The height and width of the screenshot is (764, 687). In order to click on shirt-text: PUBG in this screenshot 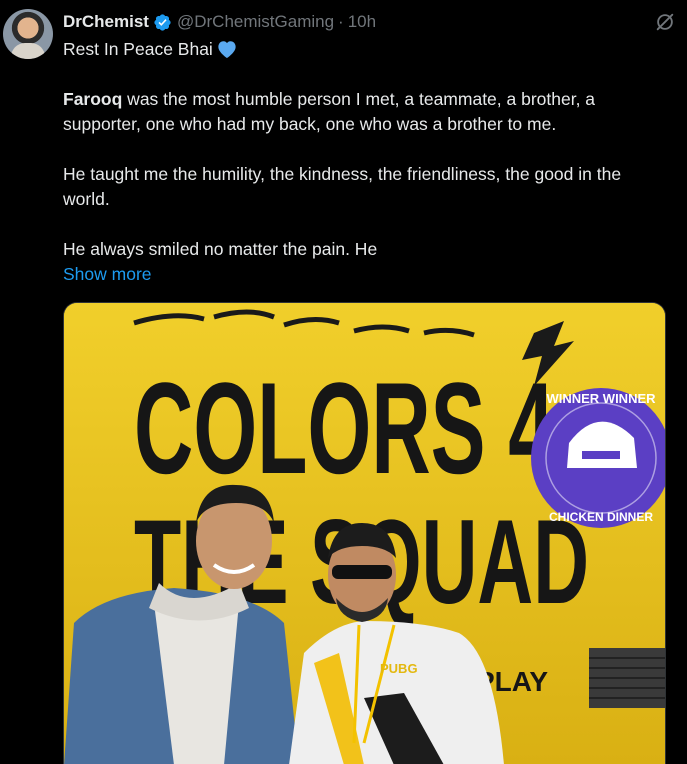, I will do `click(399, 668)`.